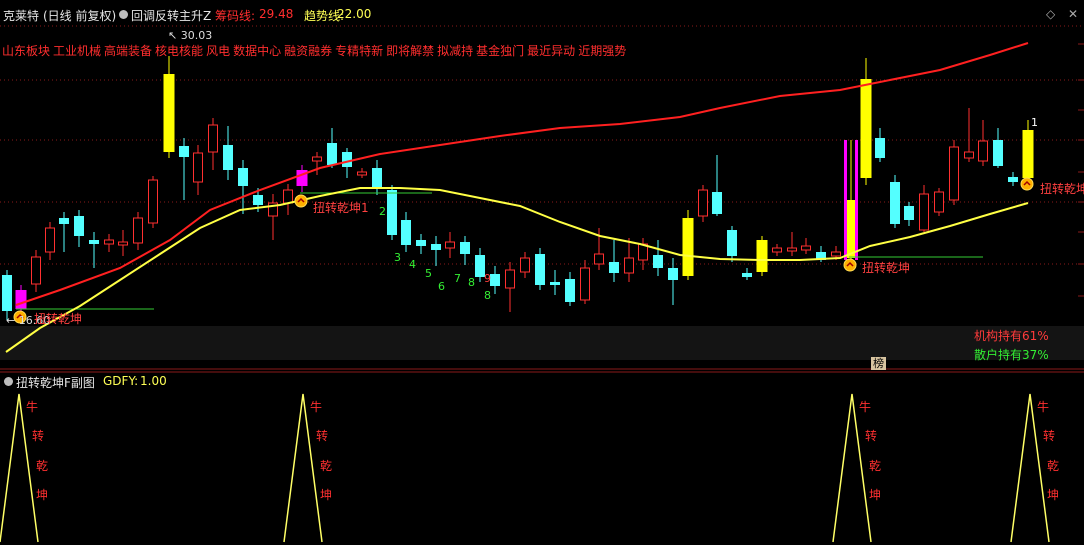 This screenshot has height=545, width=1084. I want to click on sub-chart-title: 扭转乾坤F副图, so click(55, 382).